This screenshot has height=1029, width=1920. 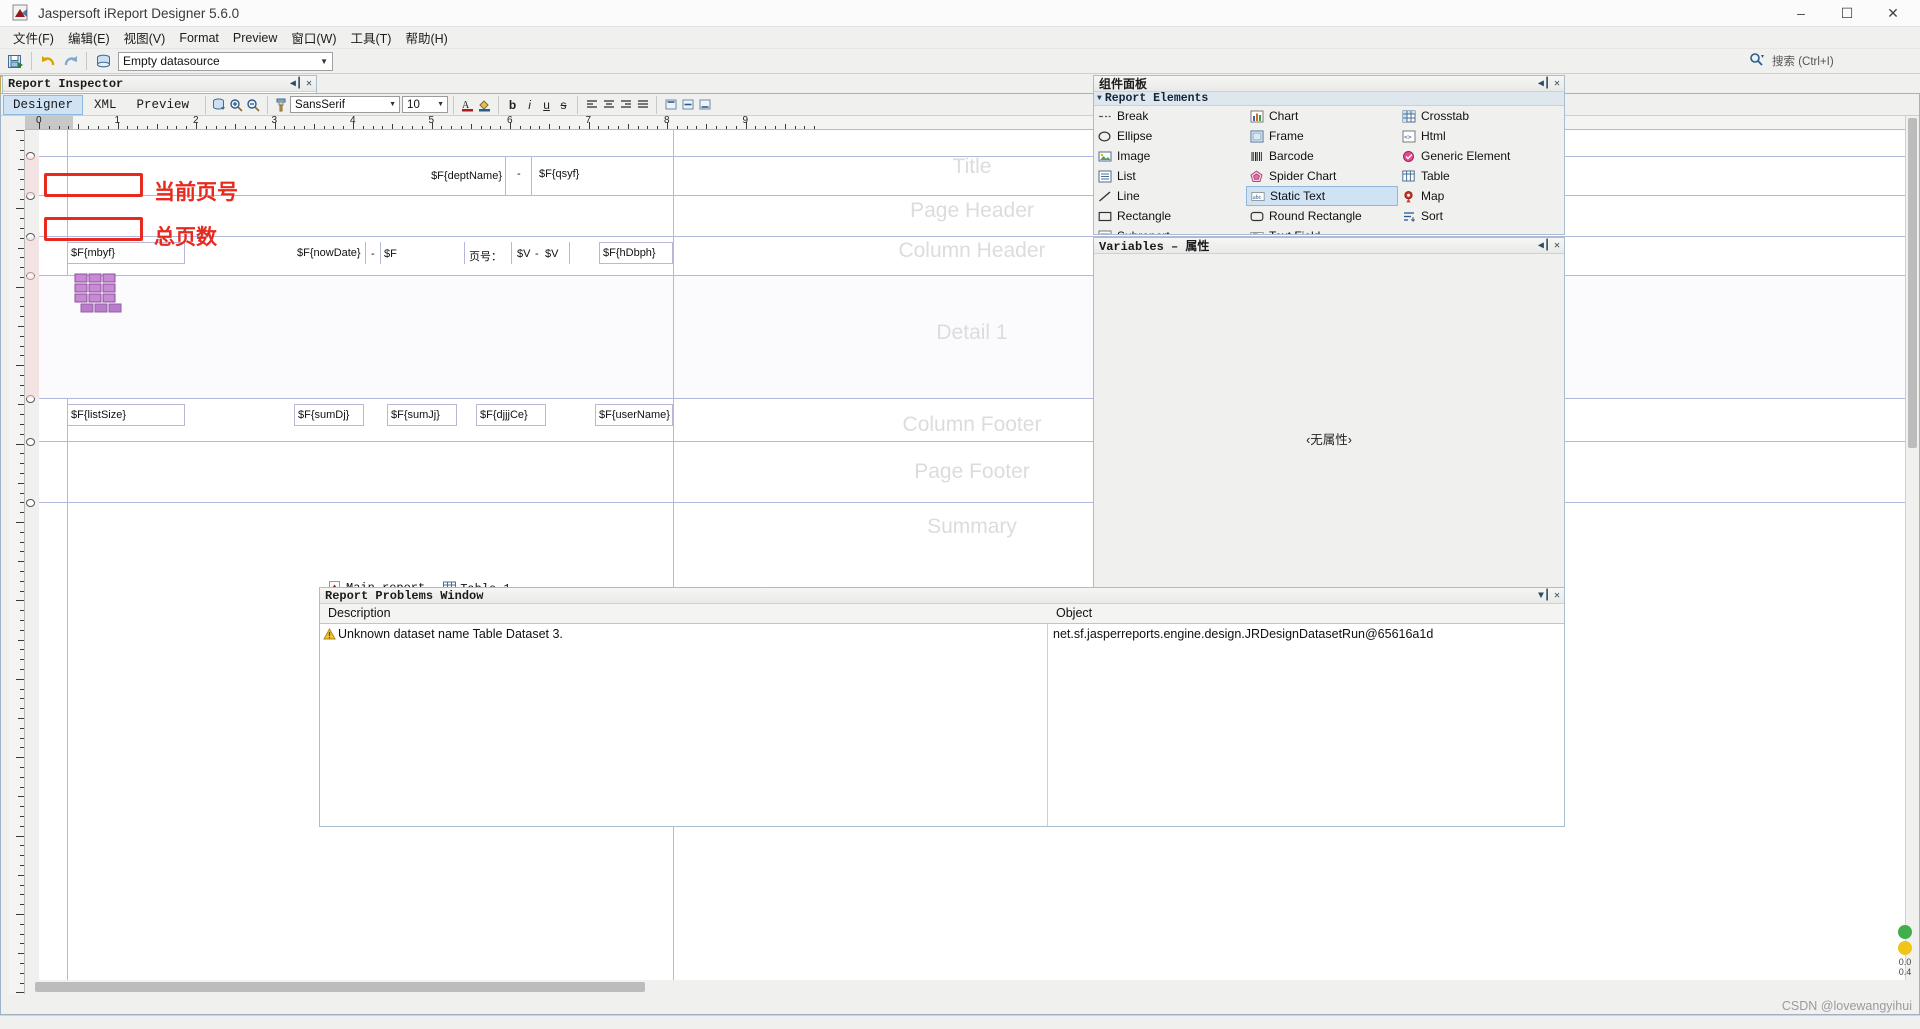 What do you see at coordinates (163, 105) in the screenshot?
I see `tab-preview: Preview` at bounding box center [163, 105].